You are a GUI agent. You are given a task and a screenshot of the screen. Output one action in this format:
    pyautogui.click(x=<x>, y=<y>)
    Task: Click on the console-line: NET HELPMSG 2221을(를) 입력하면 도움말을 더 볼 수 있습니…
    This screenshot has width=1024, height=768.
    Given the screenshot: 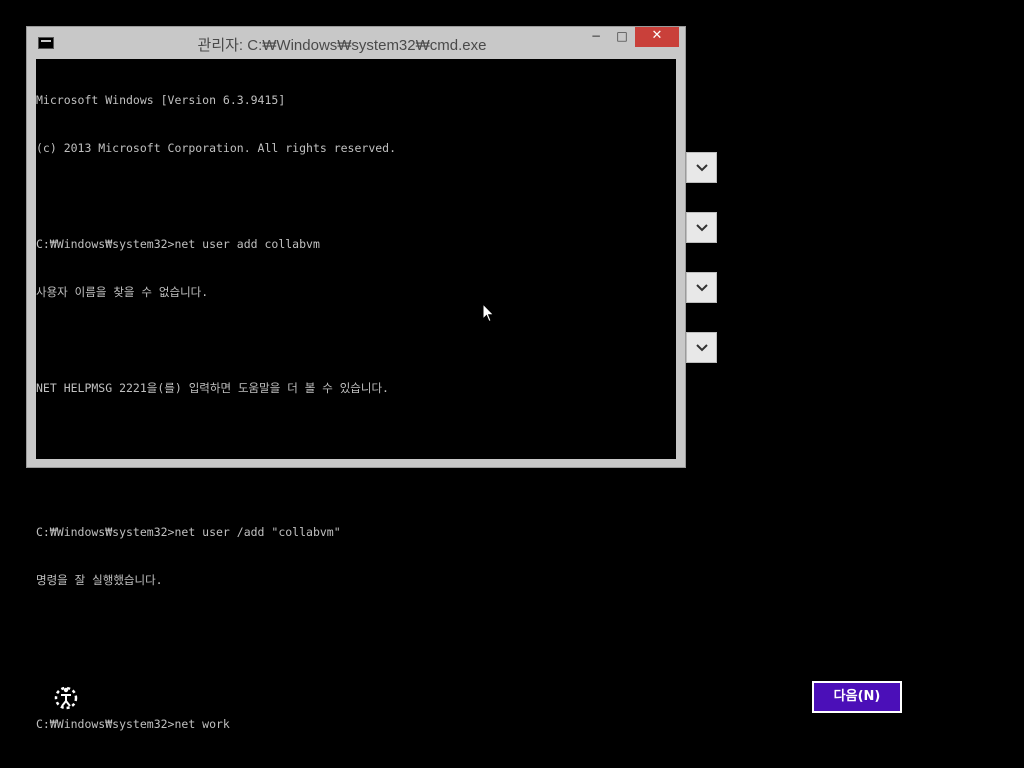 What is the action you would take?
    pyautogui.click(x=212, y=388)
    